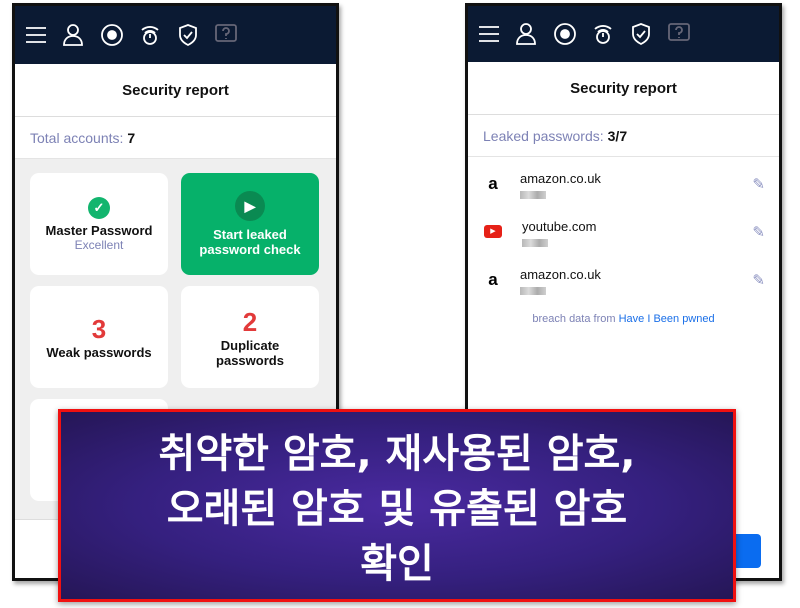 The width and height of the screenshot is (800, 608). Describe the element at coordinates (131, 137) in the screenshot. I see `total-value: 7` at that location.